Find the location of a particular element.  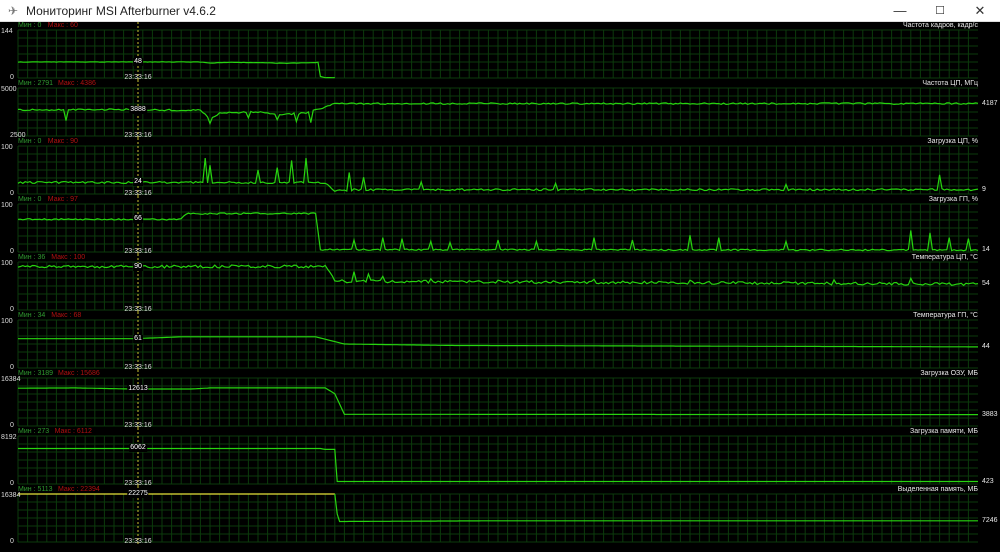

maximize-button: ☐ is located at coordinates (940, 11).